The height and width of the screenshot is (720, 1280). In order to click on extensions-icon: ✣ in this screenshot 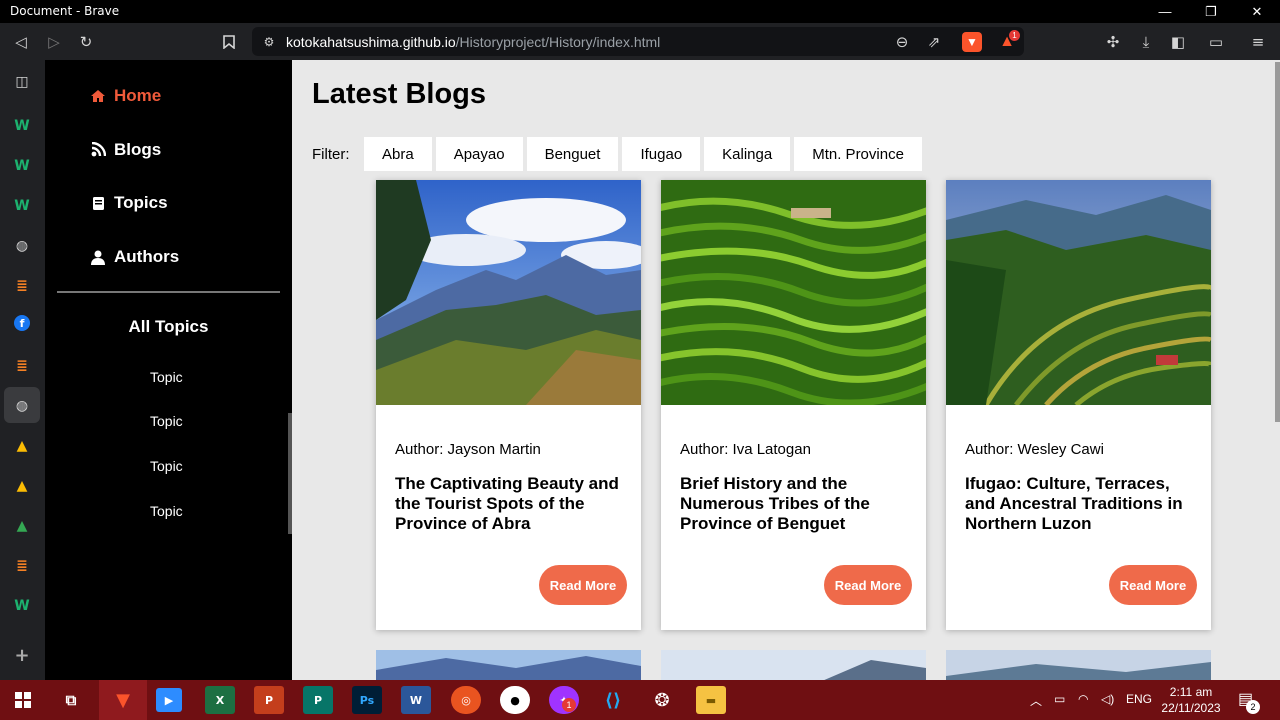, I will do `click(1113, 42)`.